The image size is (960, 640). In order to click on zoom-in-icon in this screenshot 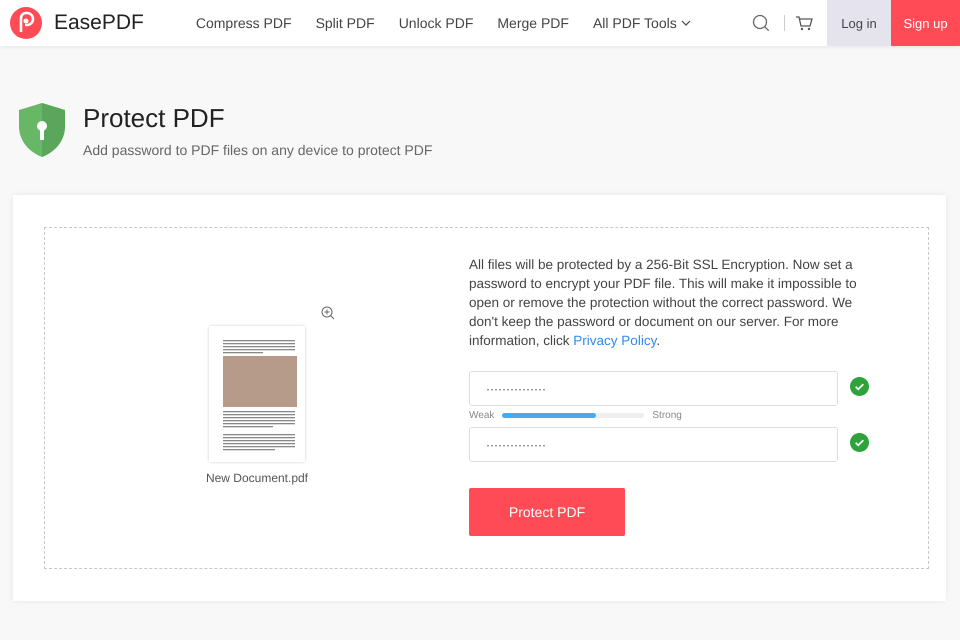, I will do `click(328, 313)`.